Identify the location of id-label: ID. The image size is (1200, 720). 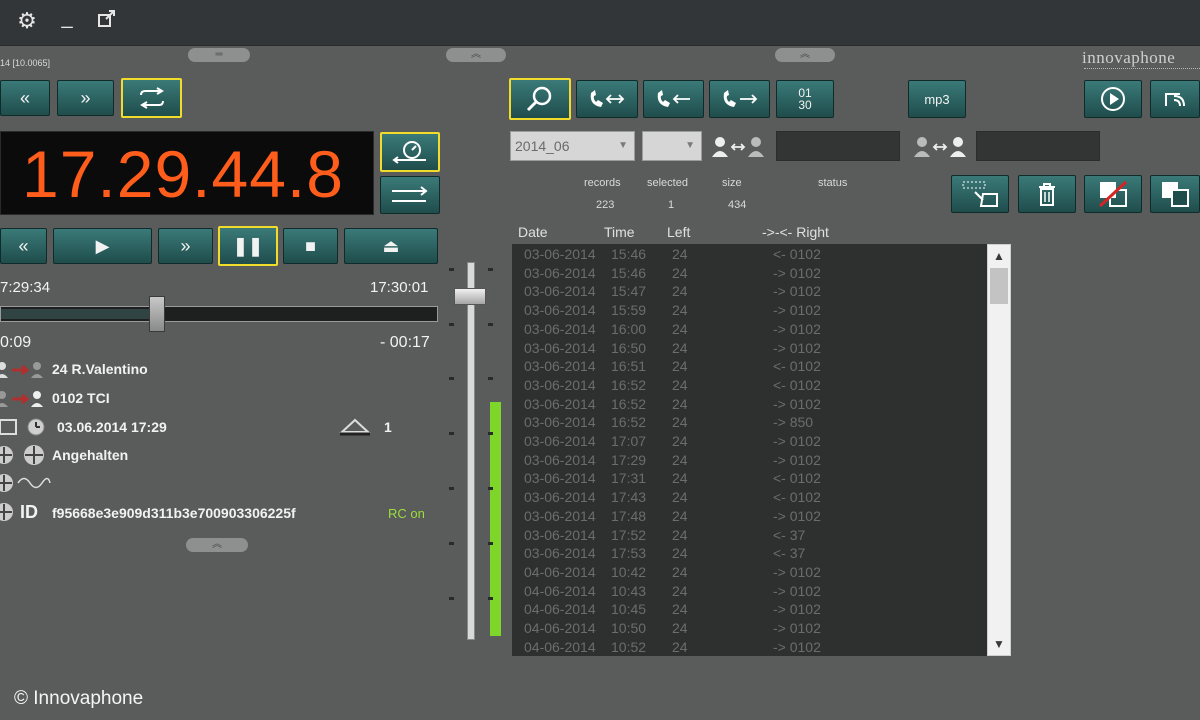
(29, 512).